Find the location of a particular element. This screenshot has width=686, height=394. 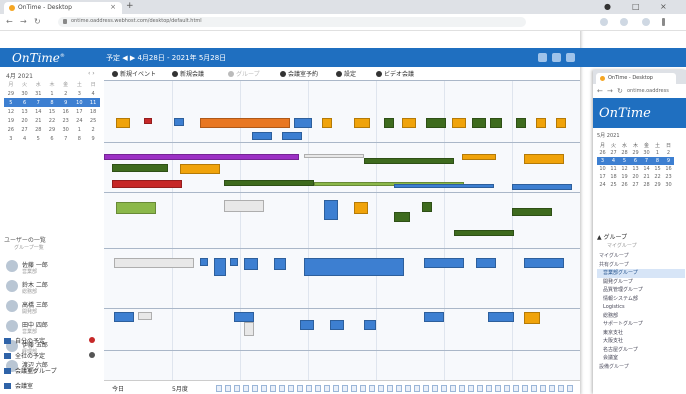

calendar-day: 1 is located at coordinates (80, 129).